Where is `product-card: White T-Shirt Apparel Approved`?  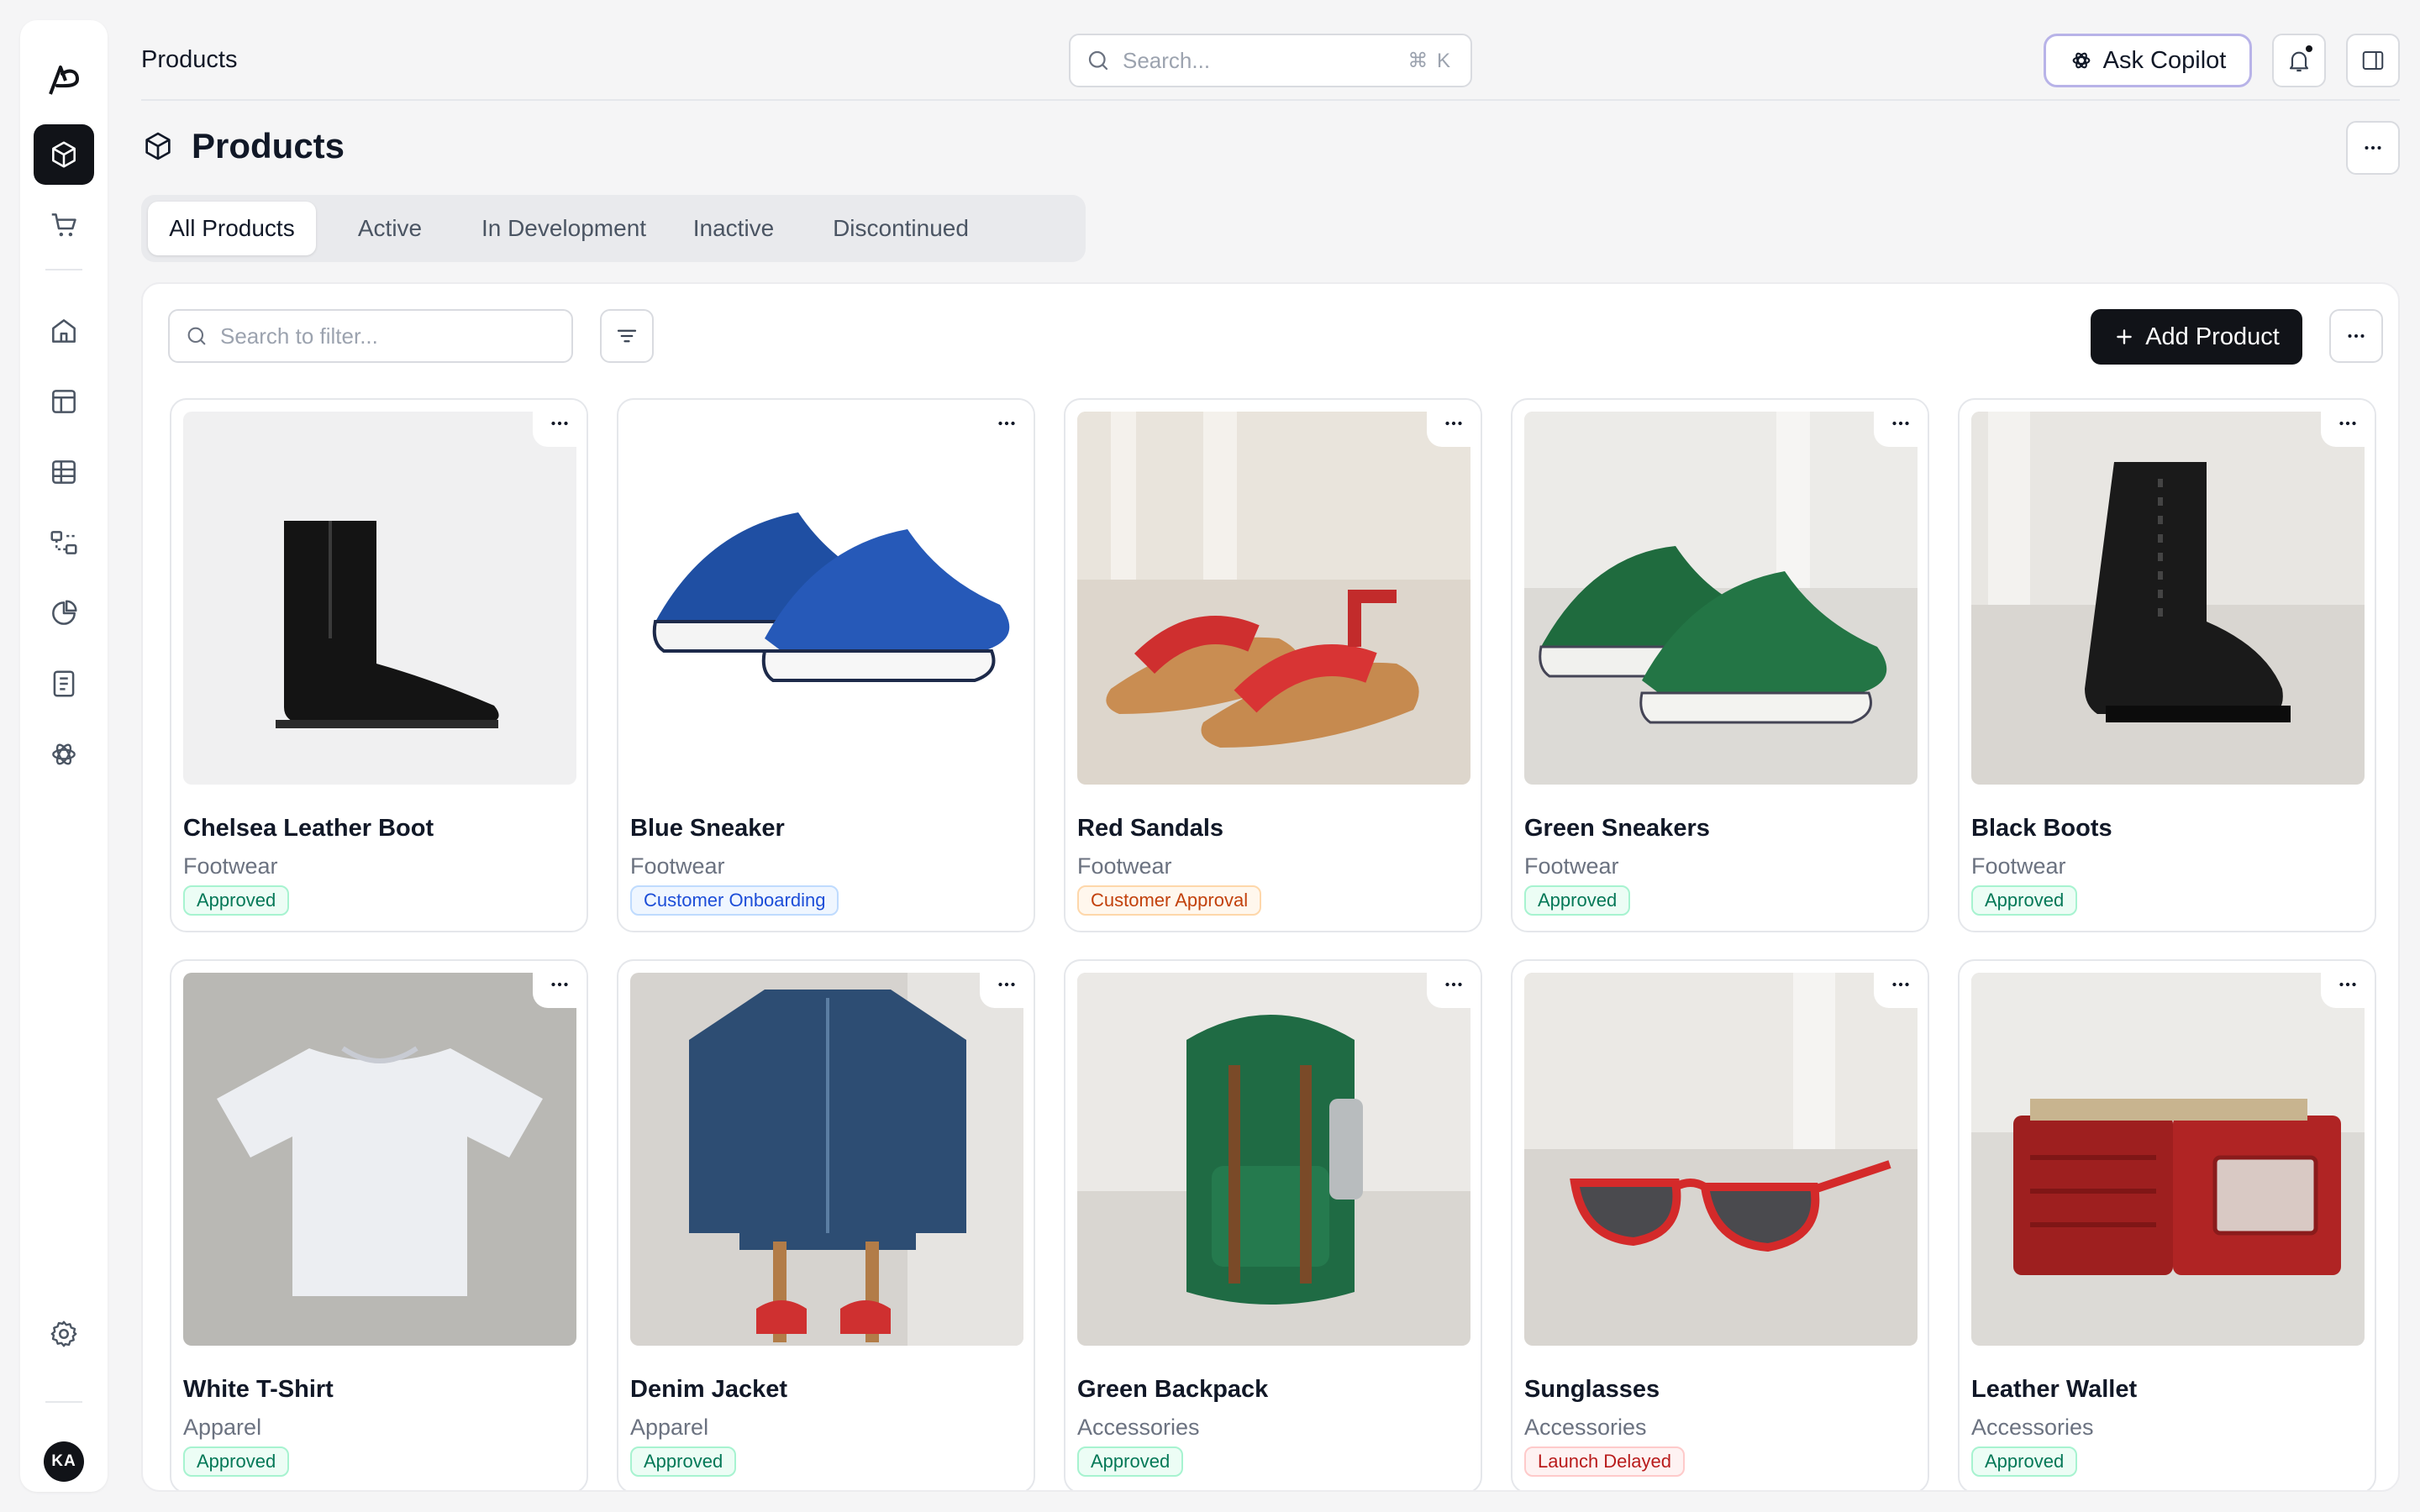 product-card: White T-Shirt Apparel Approved is located at coordinates (379, 1224).